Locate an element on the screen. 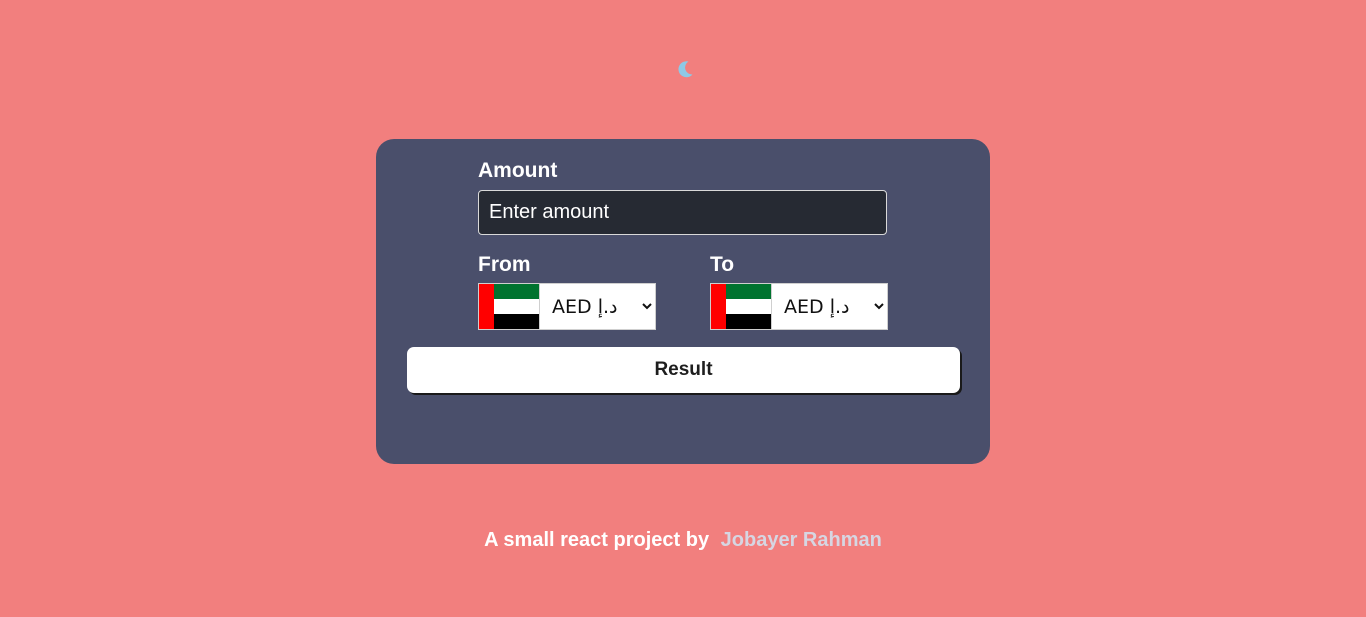 The height and width of the screenshot is (617, 1366). from-label: From is located at coordinates (504, 264).